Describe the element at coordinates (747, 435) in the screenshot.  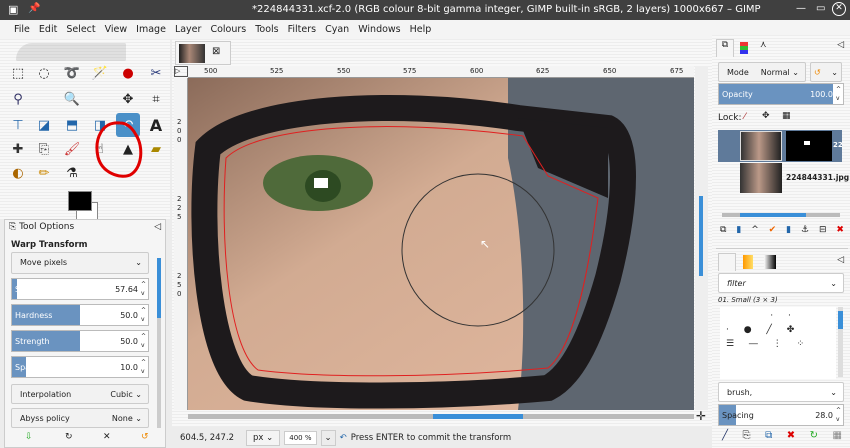
I see `new-brush-icon: ⎘` at that location.